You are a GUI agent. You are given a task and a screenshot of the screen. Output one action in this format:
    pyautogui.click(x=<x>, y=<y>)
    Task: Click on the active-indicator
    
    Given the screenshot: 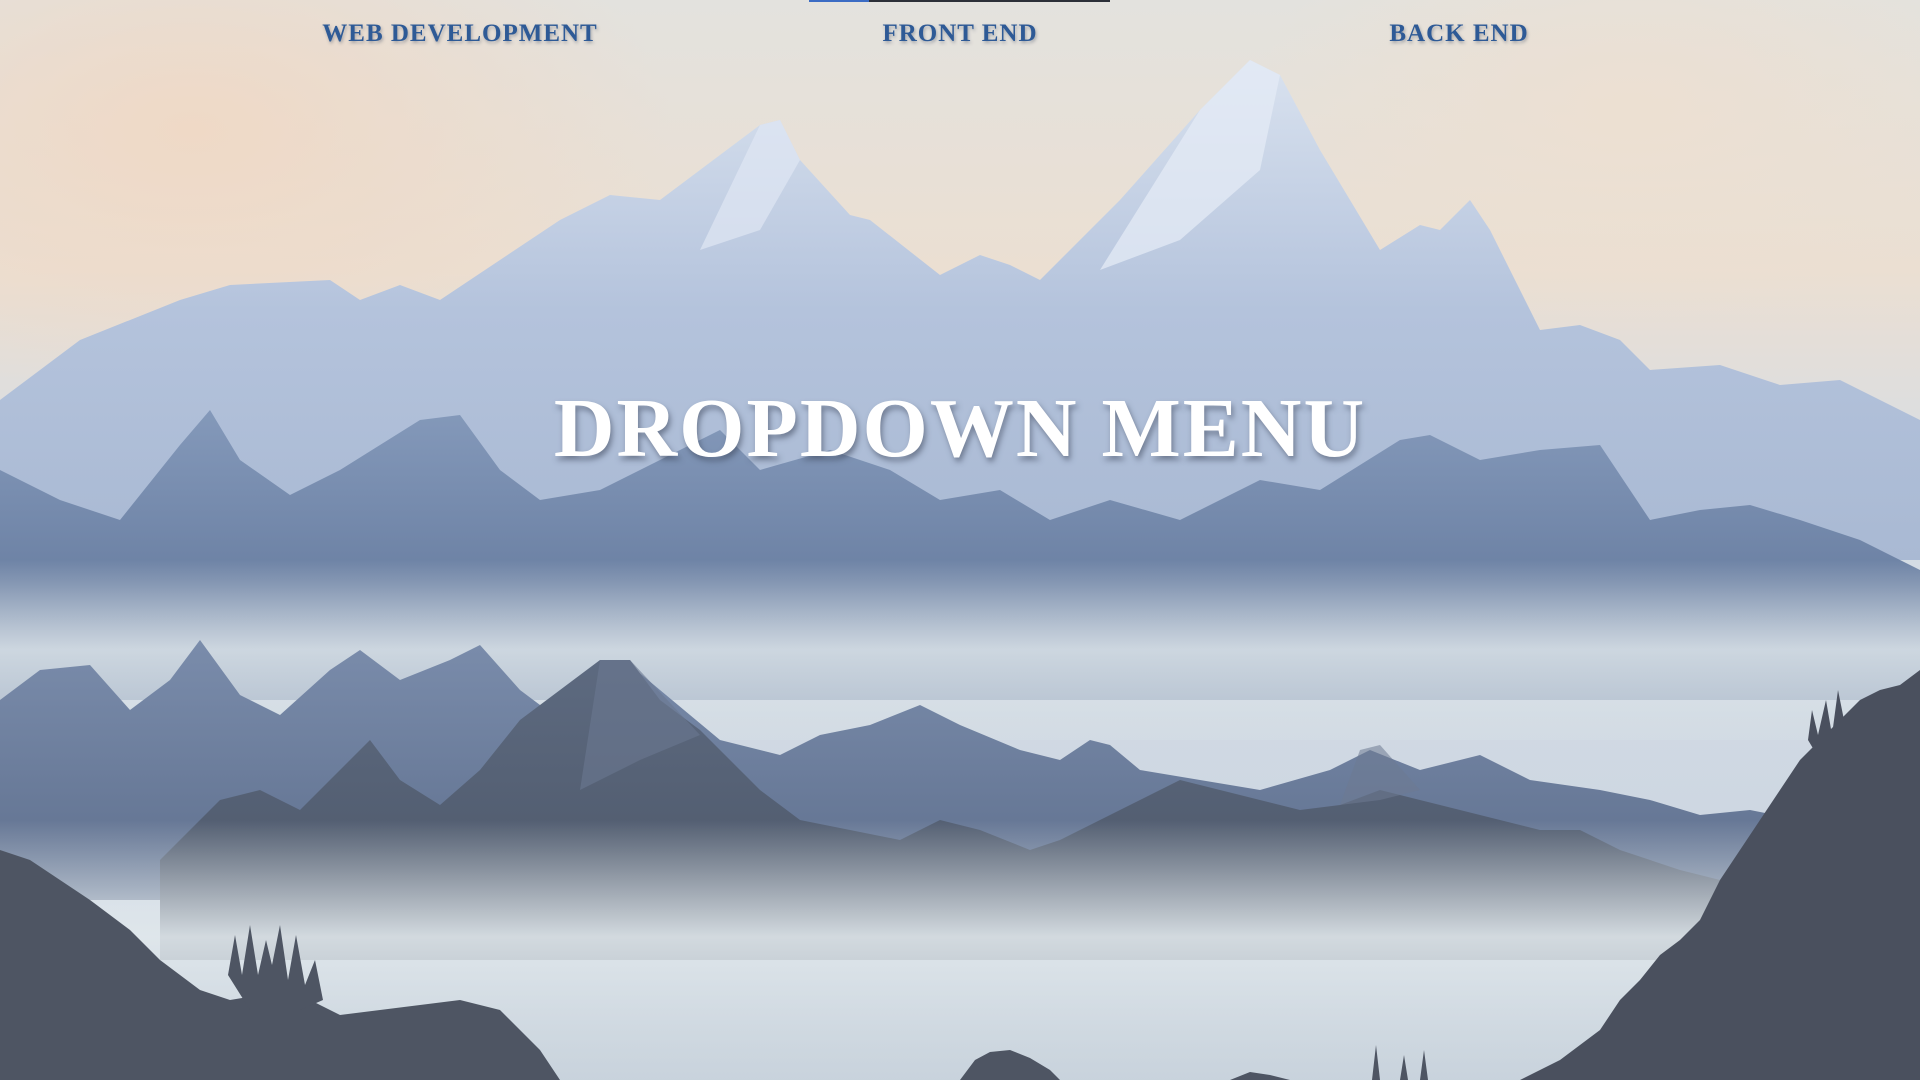 What is the action you would take?
    pyautogui.click(x=959, y=1)
    